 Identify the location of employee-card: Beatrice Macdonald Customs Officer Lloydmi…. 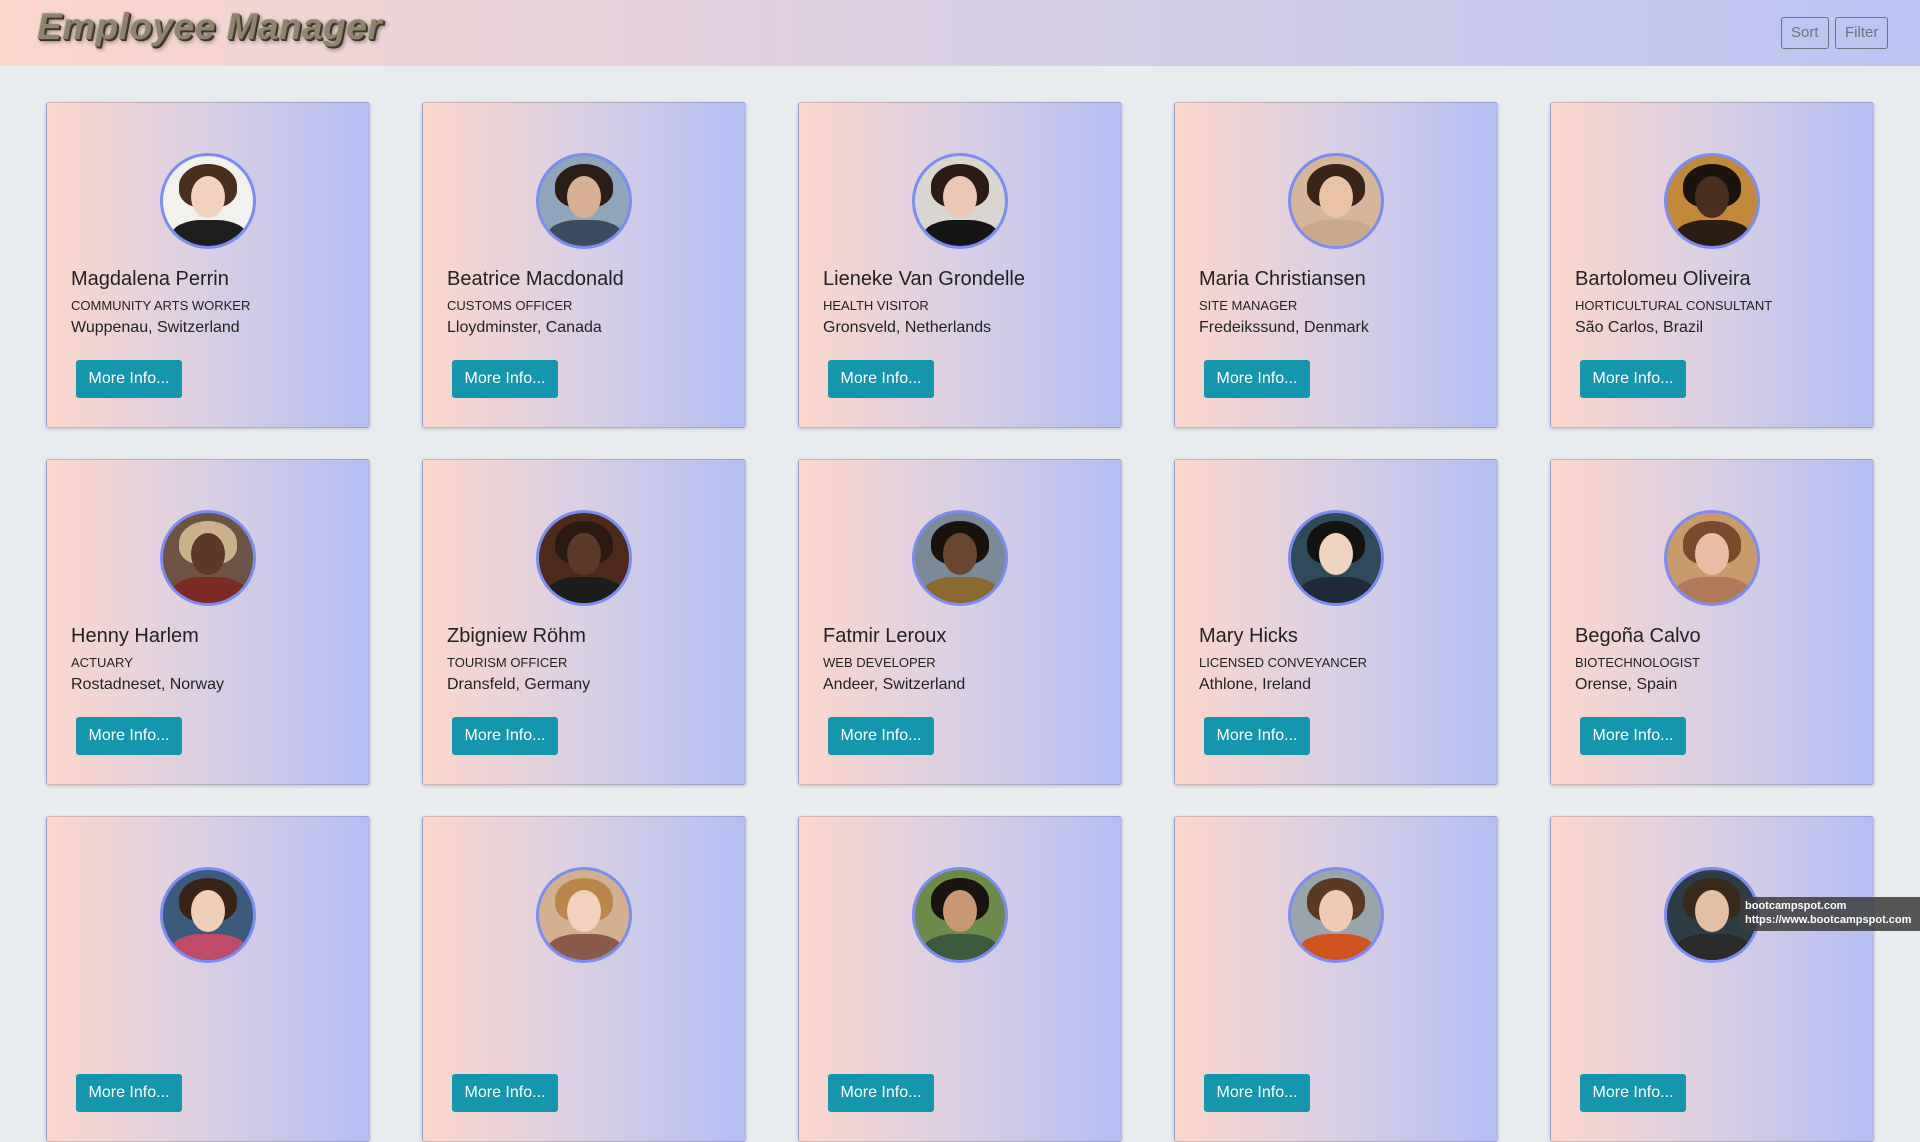
(584, 265).